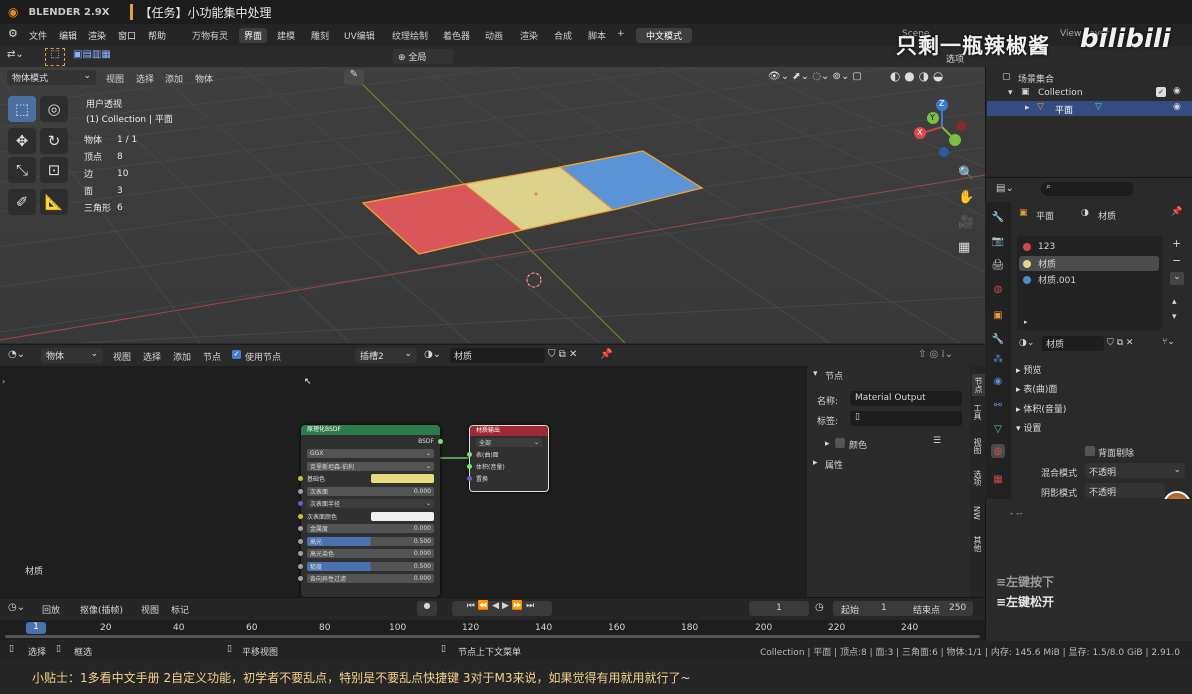 The height and width of the screenshot is (694, 1192). I want to click on render-tab-icon: 📷, so click(998, 241).